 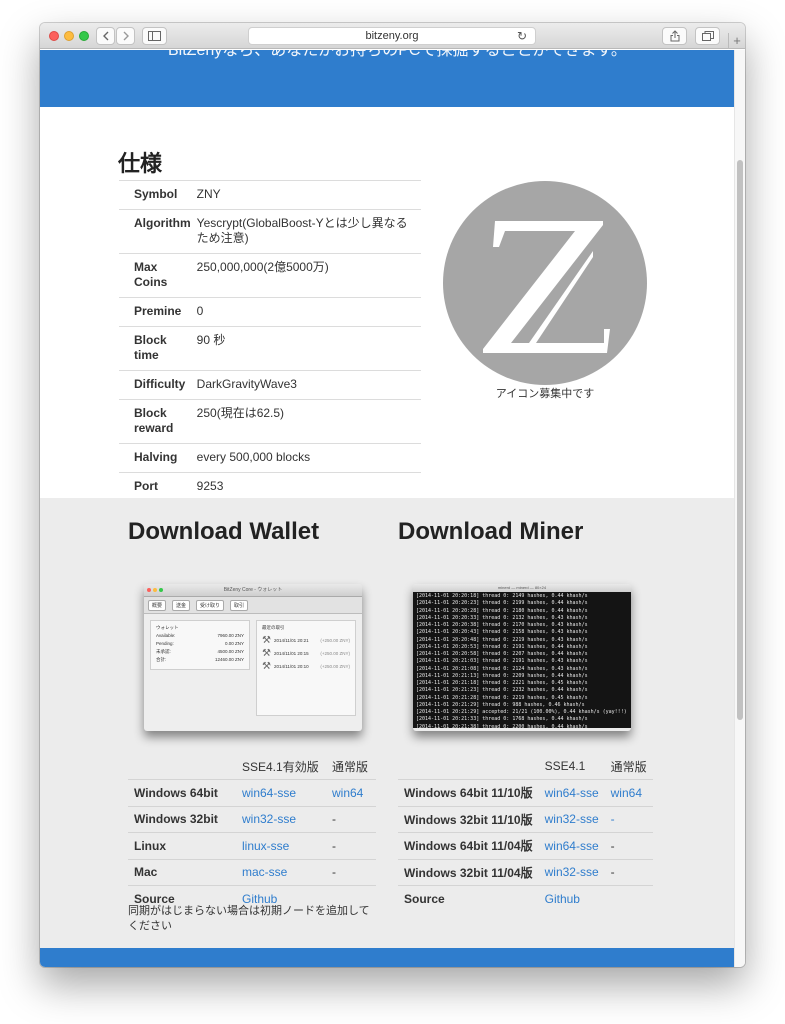 I want to click on wallet-balance-value: 7960.00 ZNY, so click(x=230, y=635).